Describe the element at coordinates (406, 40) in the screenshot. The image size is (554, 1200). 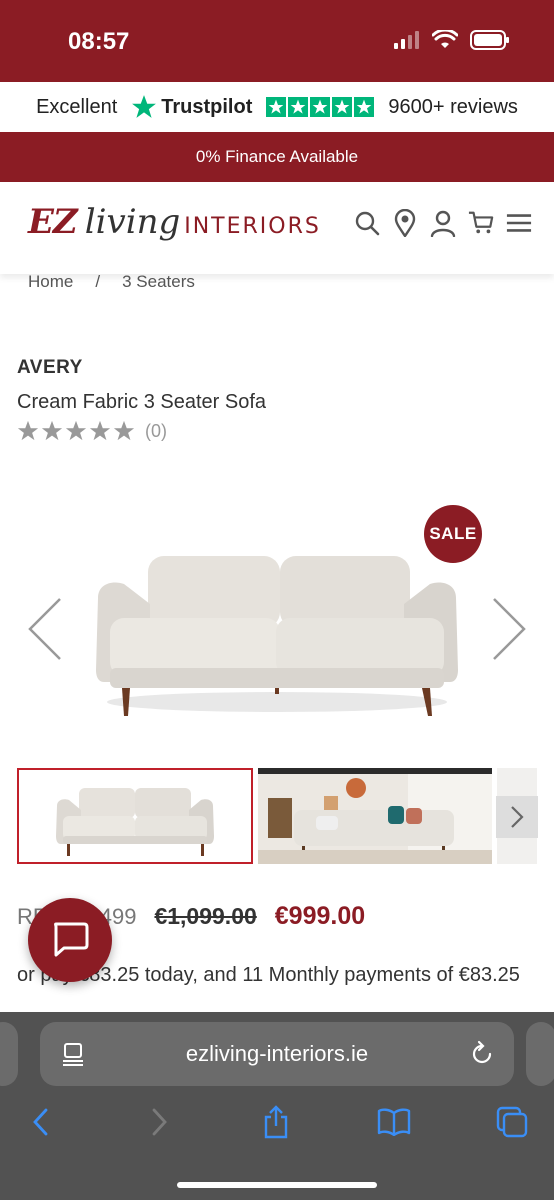
I see `cellular-signal-icon` at that location.